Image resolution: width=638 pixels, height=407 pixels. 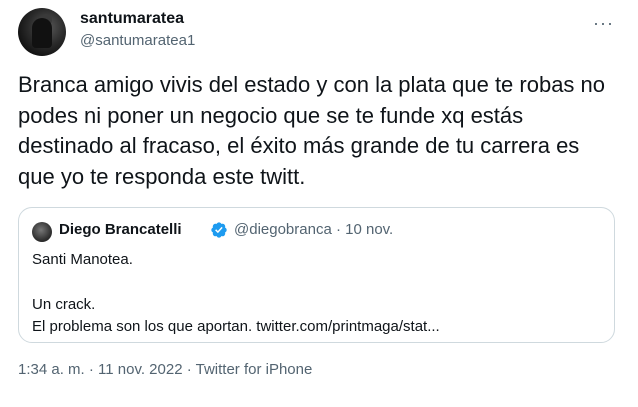 I want to click on avatar-body-shape, so click(x=42, y=33).